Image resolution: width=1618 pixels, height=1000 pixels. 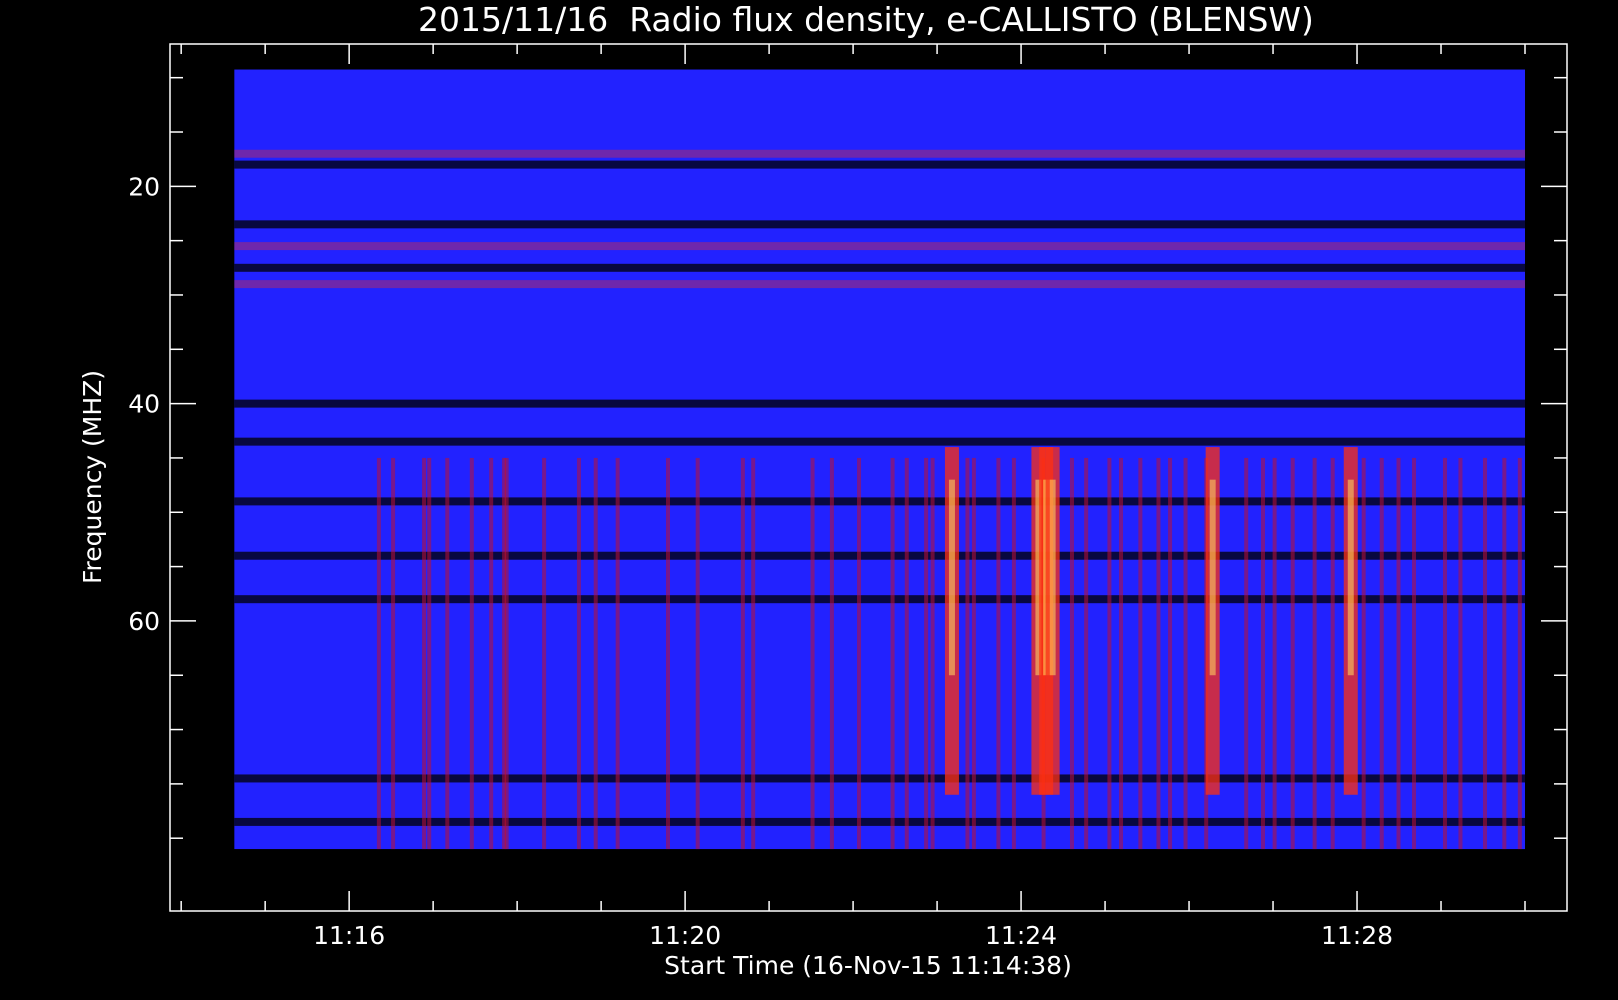 What do you see at coordinates (685, 935) in the screenshot?
I see `x-tick-label: 11:20` at bounding box center [685, 935].